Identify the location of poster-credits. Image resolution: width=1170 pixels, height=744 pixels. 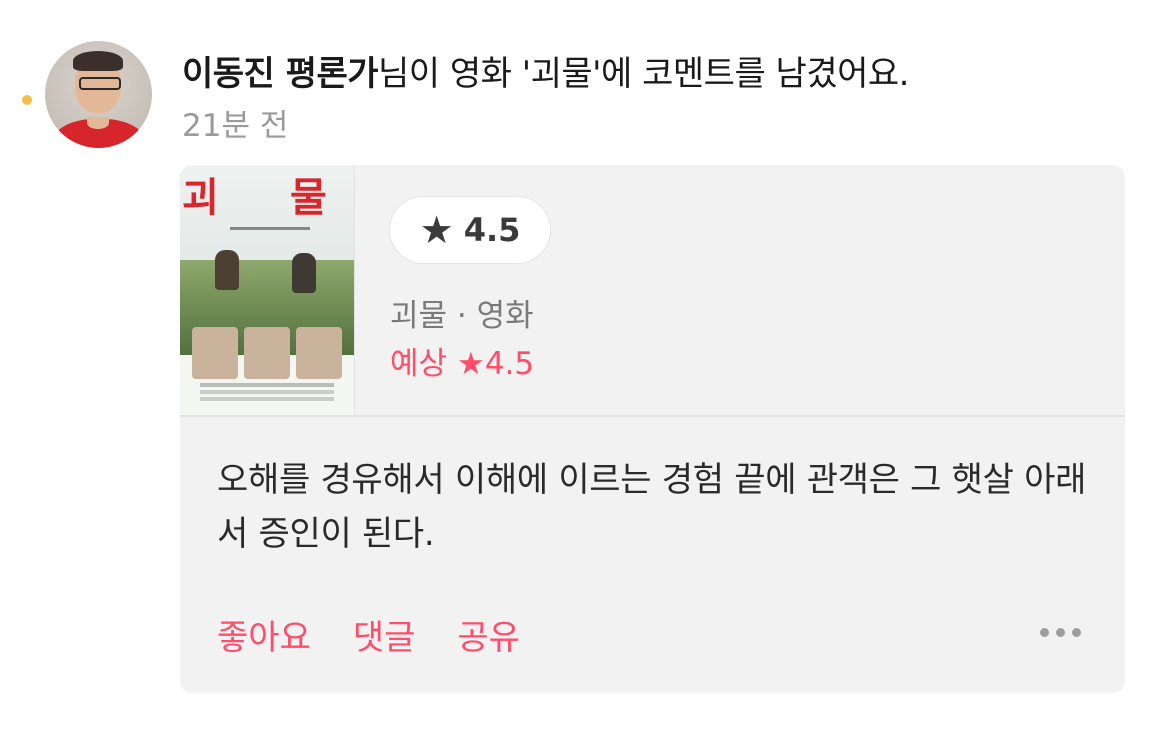
(267, 385).